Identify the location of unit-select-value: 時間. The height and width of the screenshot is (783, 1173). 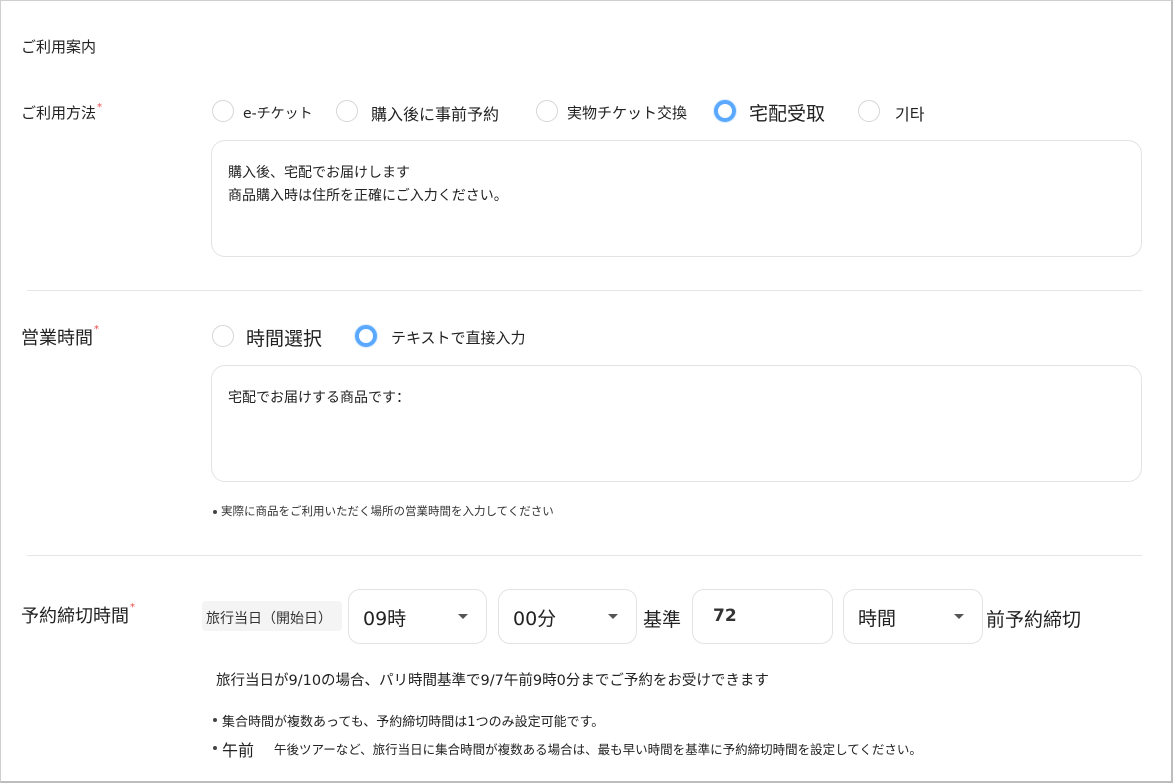
(877, 619).